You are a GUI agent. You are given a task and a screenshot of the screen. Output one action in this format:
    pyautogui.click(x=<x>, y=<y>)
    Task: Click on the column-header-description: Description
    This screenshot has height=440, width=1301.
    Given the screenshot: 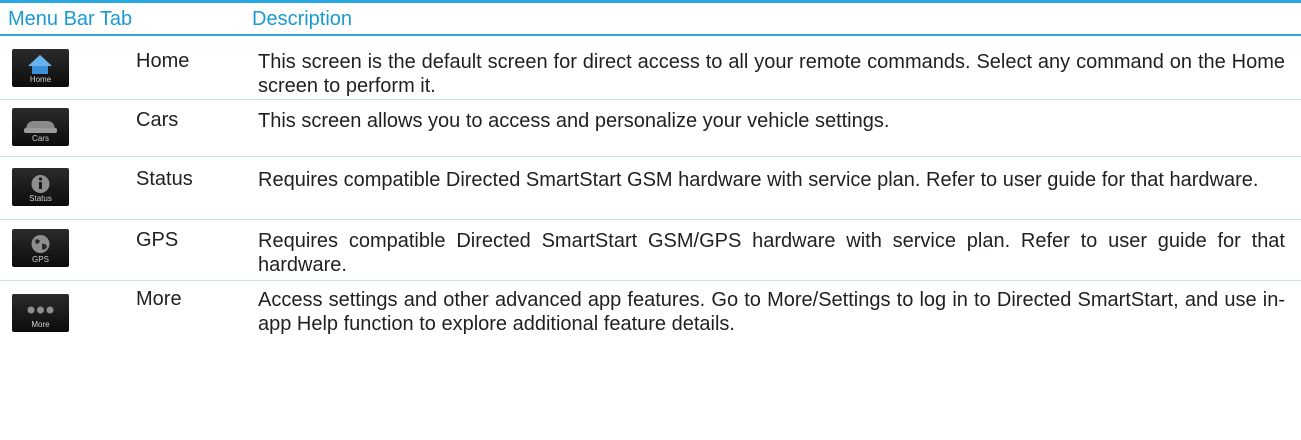 What is the action you would take?
    pyautogui.click(x=302, y=19)
    